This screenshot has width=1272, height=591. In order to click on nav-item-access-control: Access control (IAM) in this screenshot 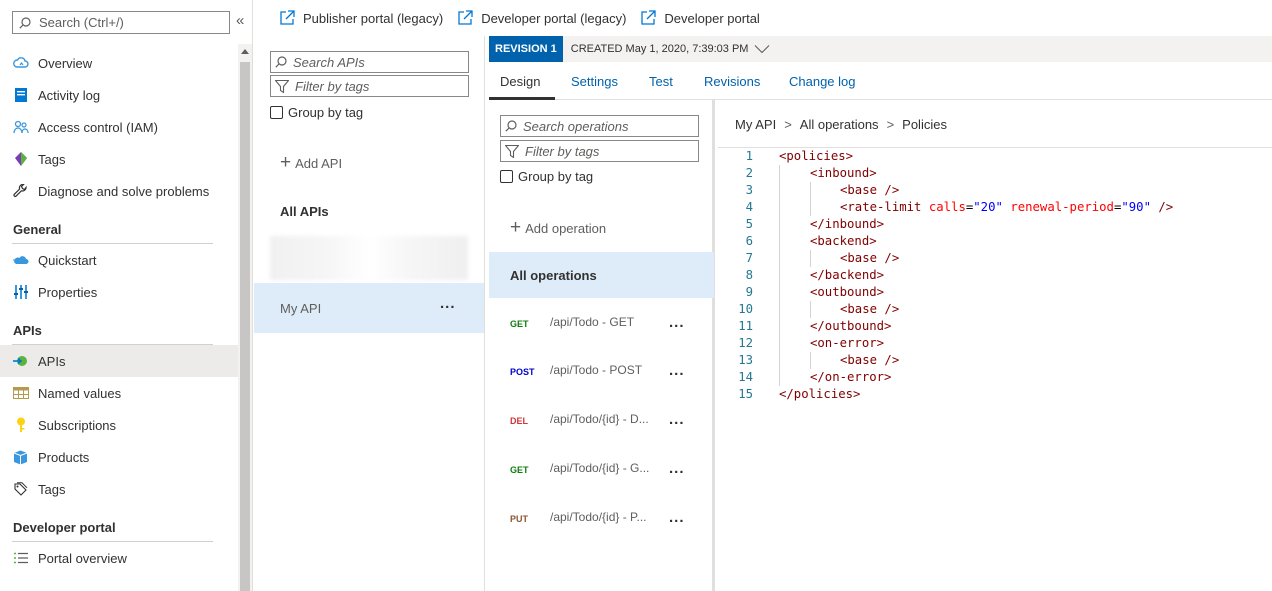, I will do `click(119, 127)`.